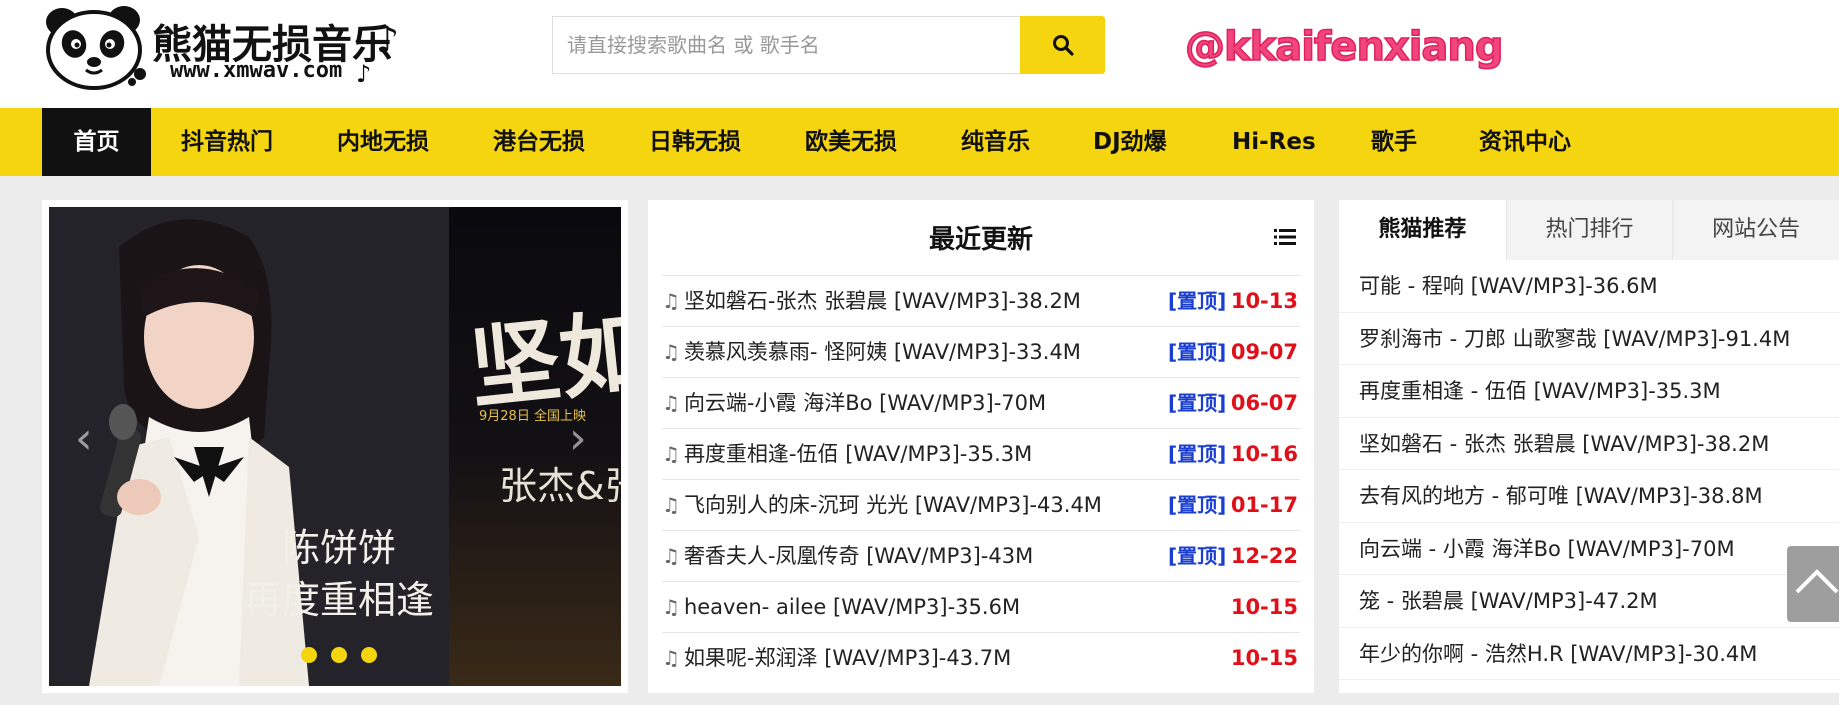 The height and width of the screenshot is (705, 1839). I want to click on update-title: 向云端-小霞 海洋Bo [WAV/MP3]-70M, so click(865, 403).